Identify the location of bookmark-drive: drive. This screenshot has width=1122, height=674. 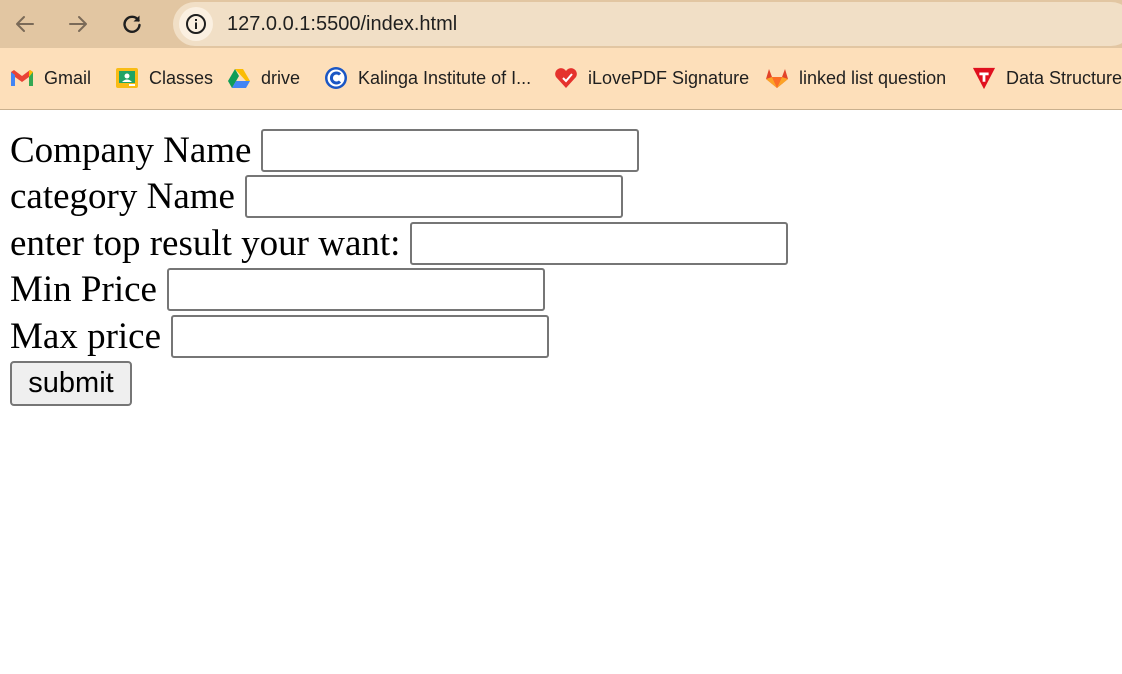
(263, 78).